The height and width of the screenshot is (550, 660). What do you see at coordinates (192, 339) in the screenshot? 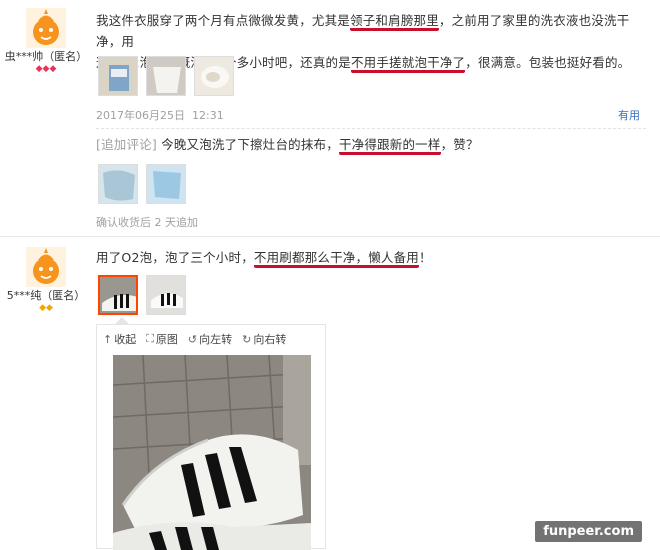
I see `rotate-left-icon: ↺` at bounding box center [192, 339].